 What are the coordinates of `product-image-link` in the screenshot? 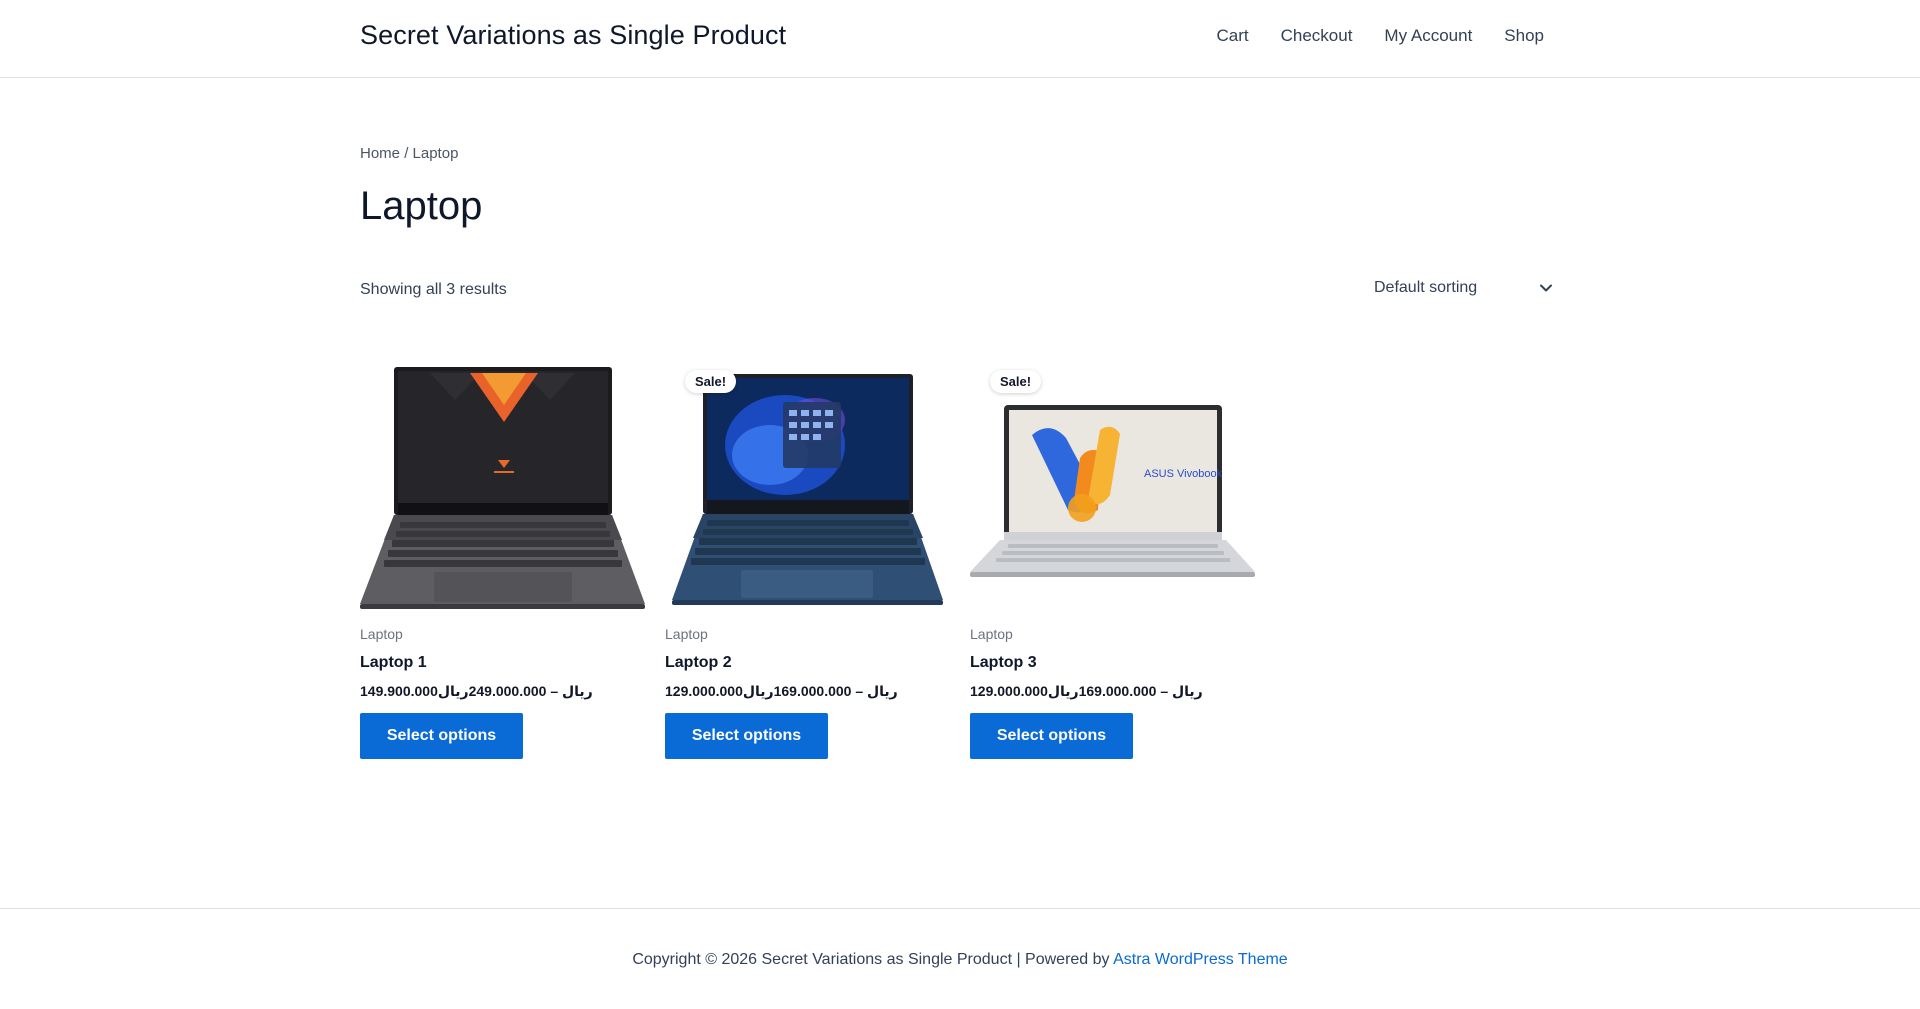 It's located at (502, 487).